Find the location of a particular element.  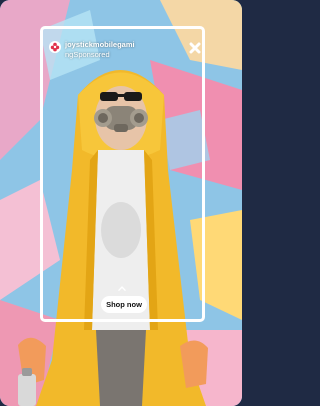

avatar is located at coordinates (55, 47).